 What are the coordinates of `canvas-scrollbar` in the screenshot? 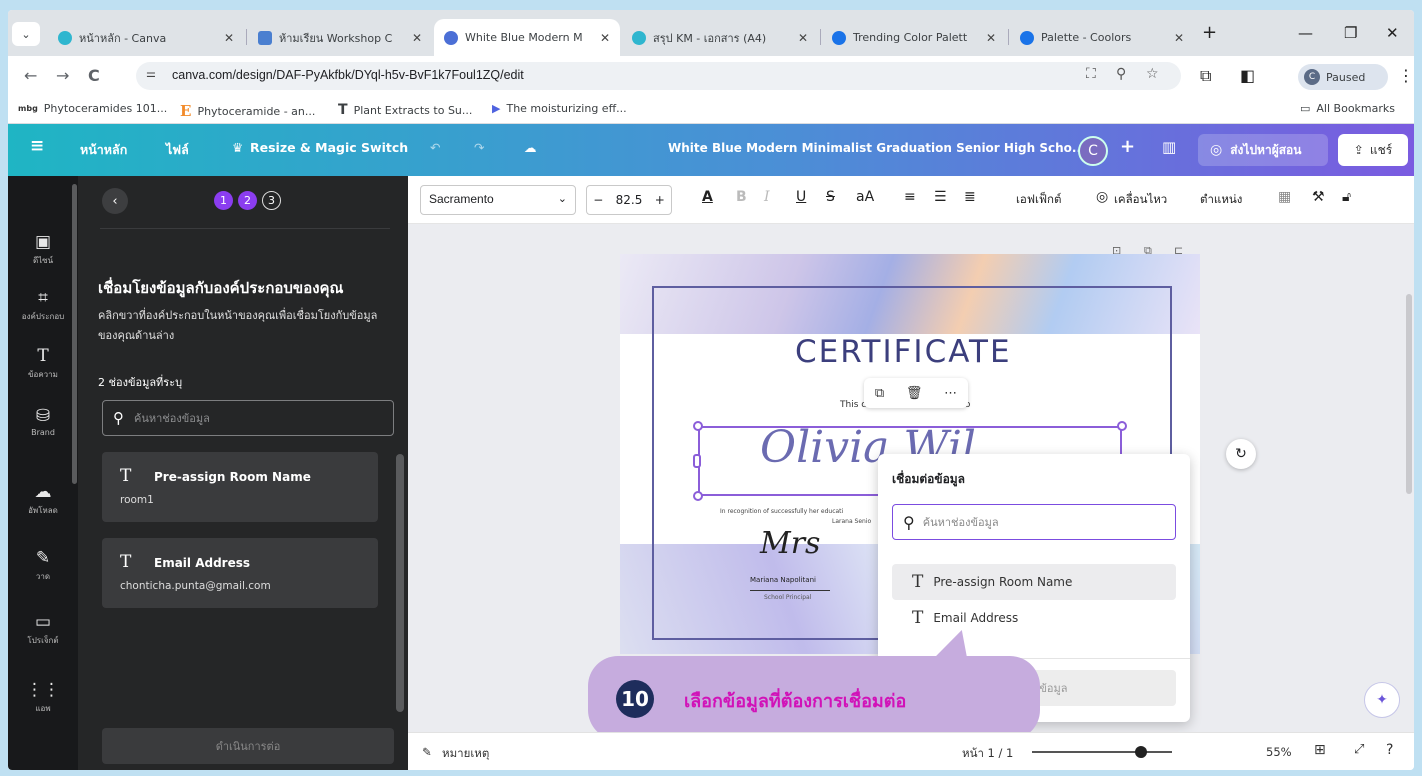 It's located at (1409, 394).